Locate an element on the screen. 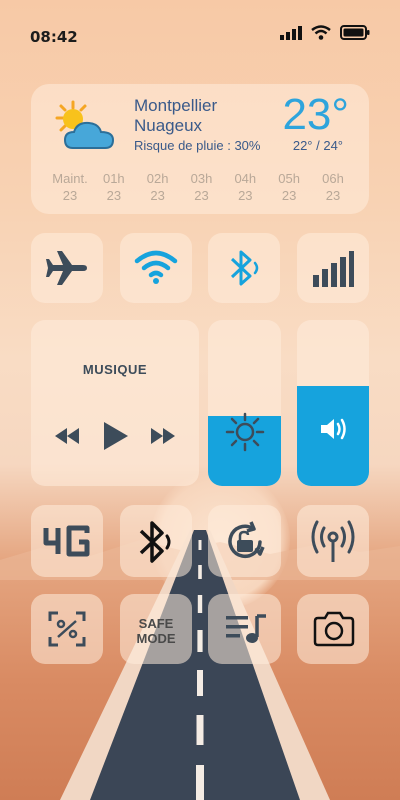 Image resolution: width=400 pixels, height=800 pixels. weather-rain-chance: Risque de pluie : 30% is located at coordinates (197, 145).